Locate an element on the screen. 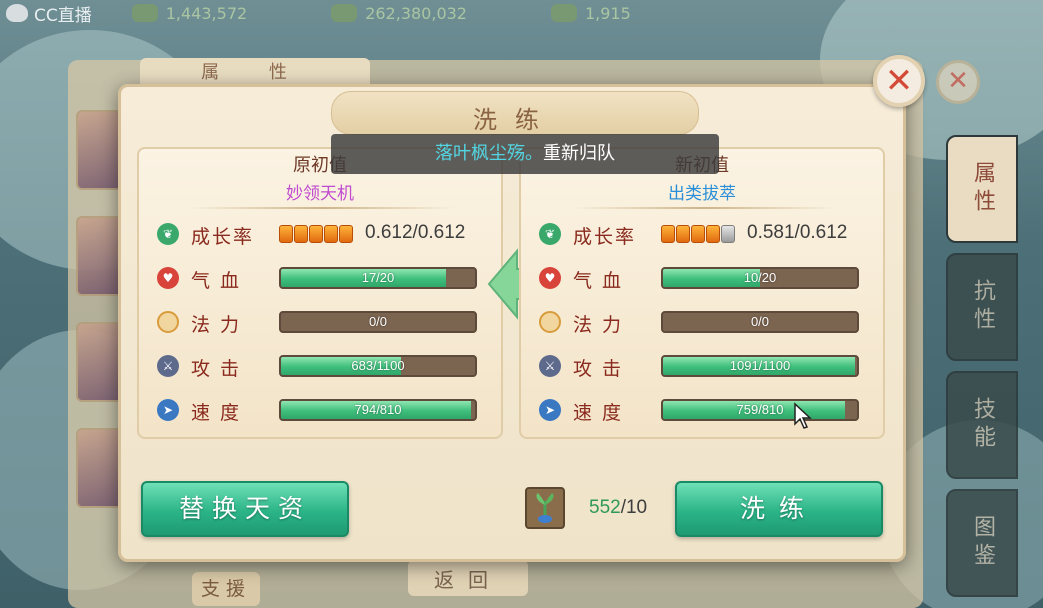 The image size is (1043, 608). cost-have: 552 is located at coordinates (605, 507).